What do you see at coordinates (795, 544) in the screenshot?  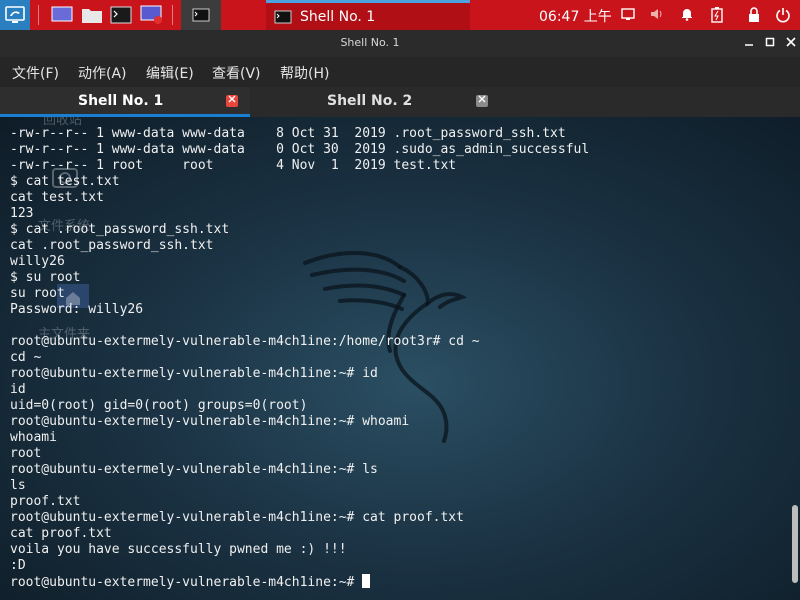 I see `terminal-scrollbar` at bounding box center [795, 544].